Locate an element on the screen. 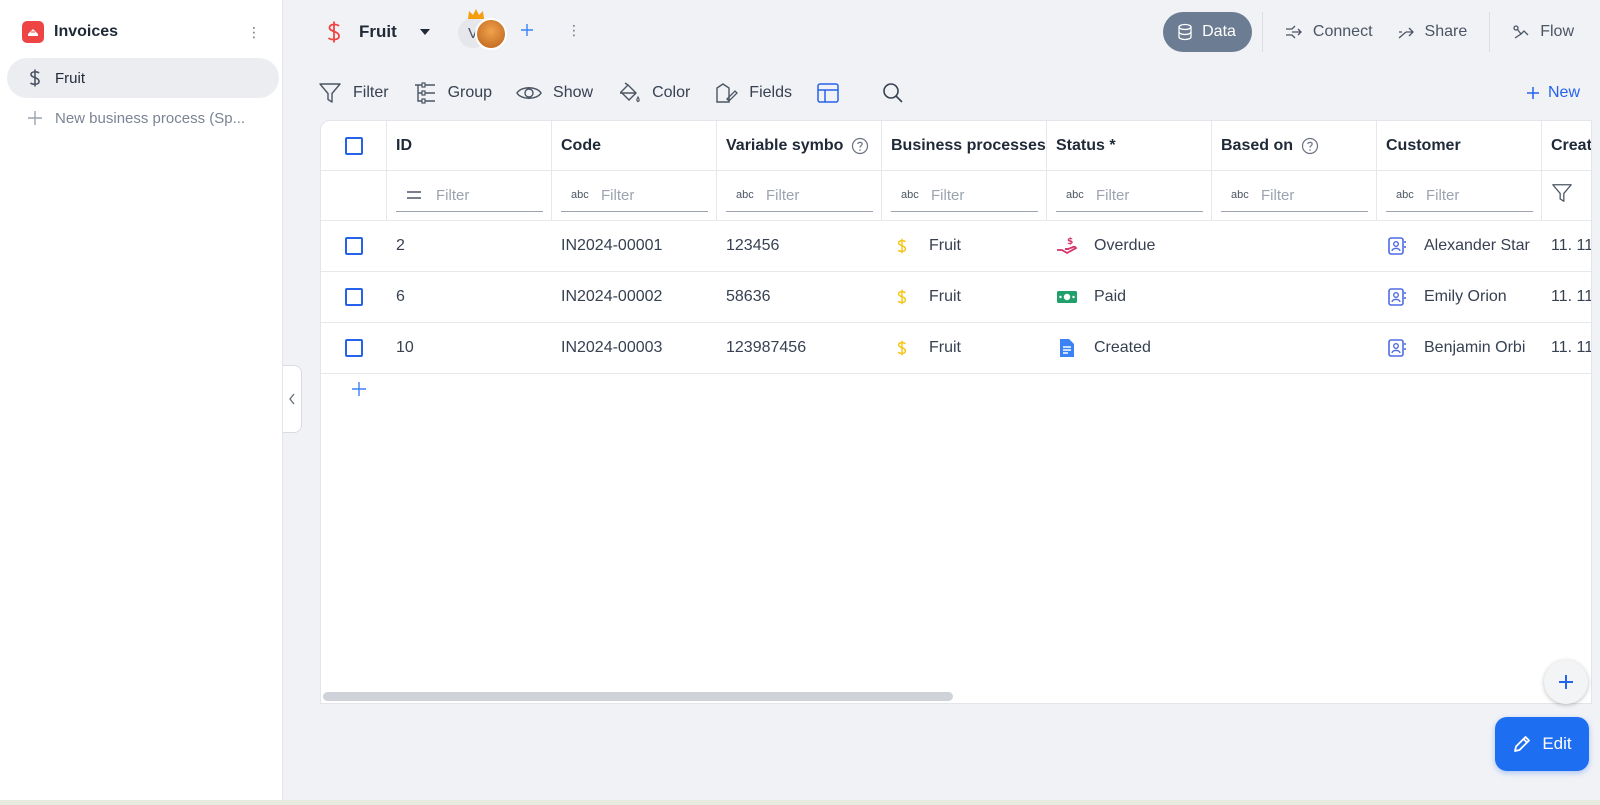  filter-input-based-on: abc Filter is located at coordinates (1294, 196).